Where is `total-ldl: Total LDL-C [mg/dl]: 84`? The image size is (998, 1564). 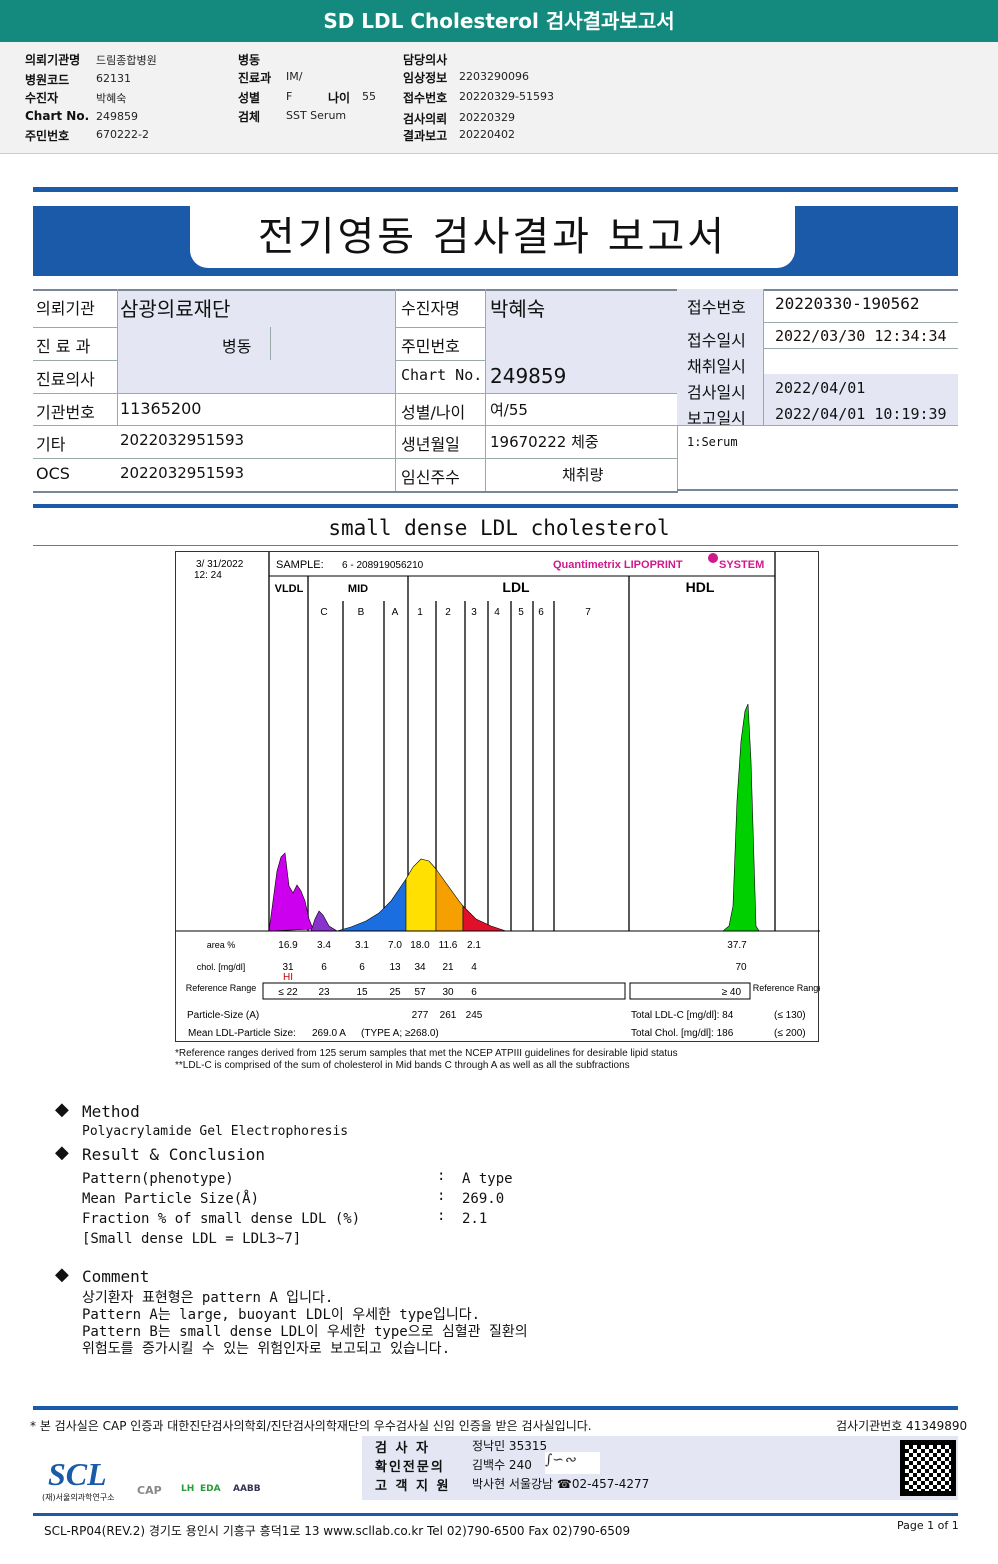 total-ldl: Total LDL-C [mg/dl]: 84 is located at coordinates (682, 1015).